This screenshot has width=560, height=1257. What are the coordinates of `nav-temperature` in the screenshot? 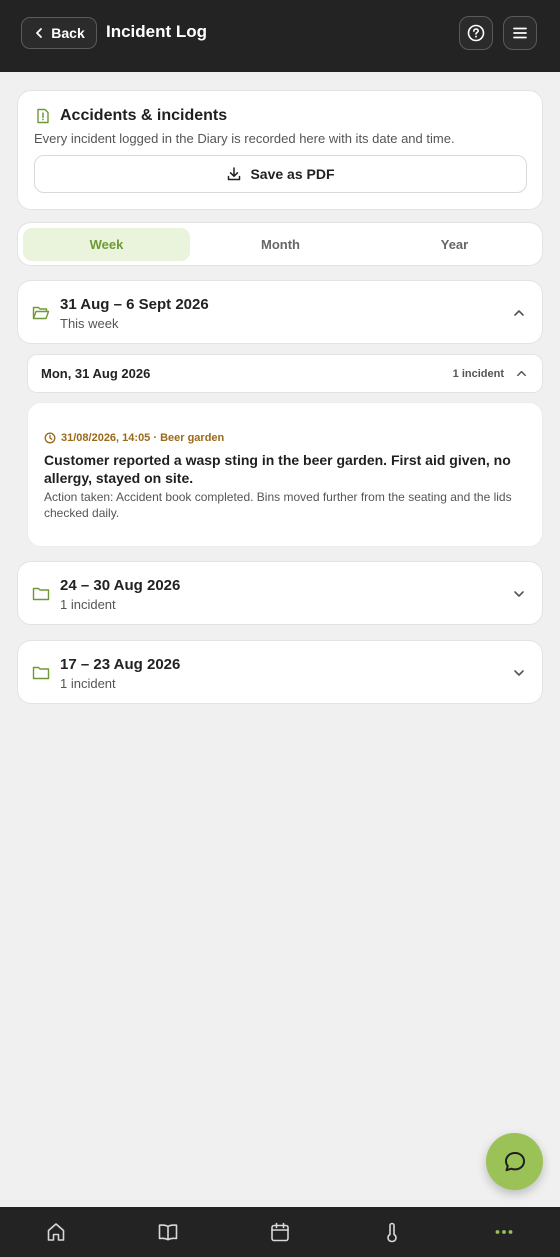 It's located at (392, 1232).